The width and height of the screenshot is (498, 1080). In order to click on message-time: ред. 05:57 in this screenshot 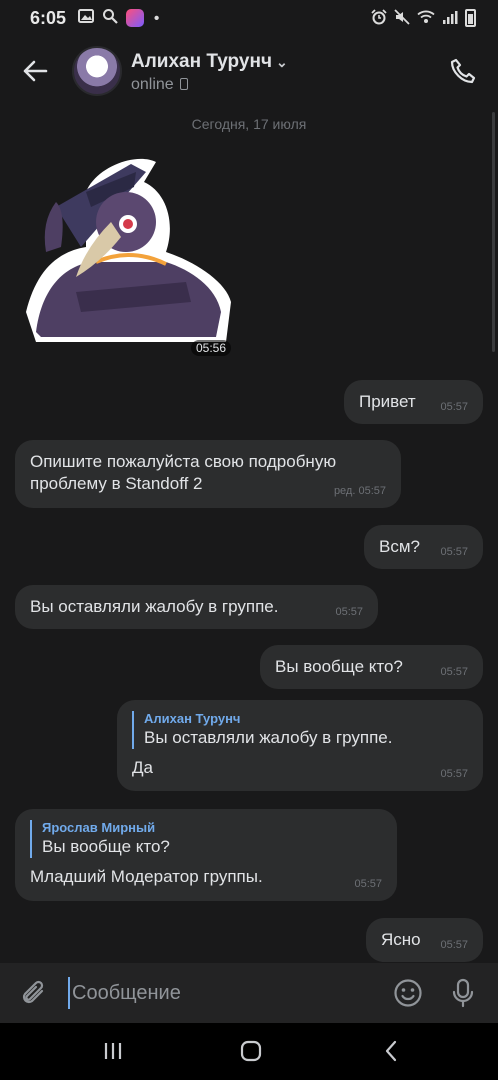, I will do `click(359, 491)`.